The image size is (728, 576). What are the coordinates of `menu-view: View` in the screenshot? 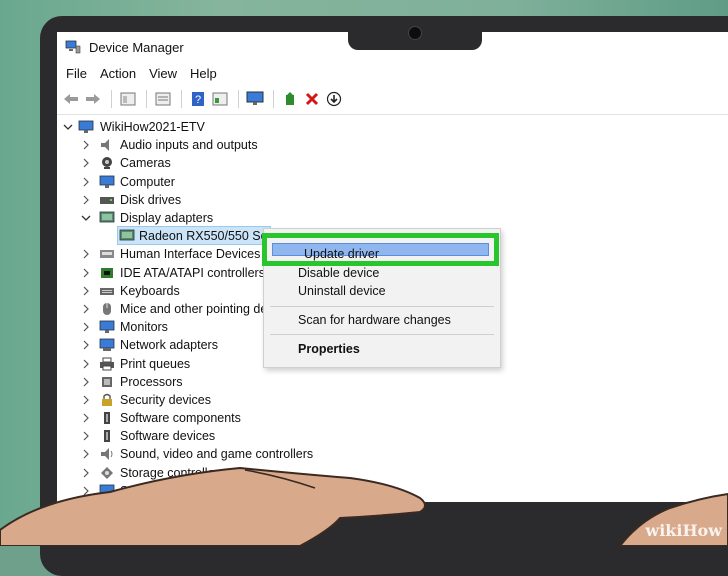 It's located at (163, 73).